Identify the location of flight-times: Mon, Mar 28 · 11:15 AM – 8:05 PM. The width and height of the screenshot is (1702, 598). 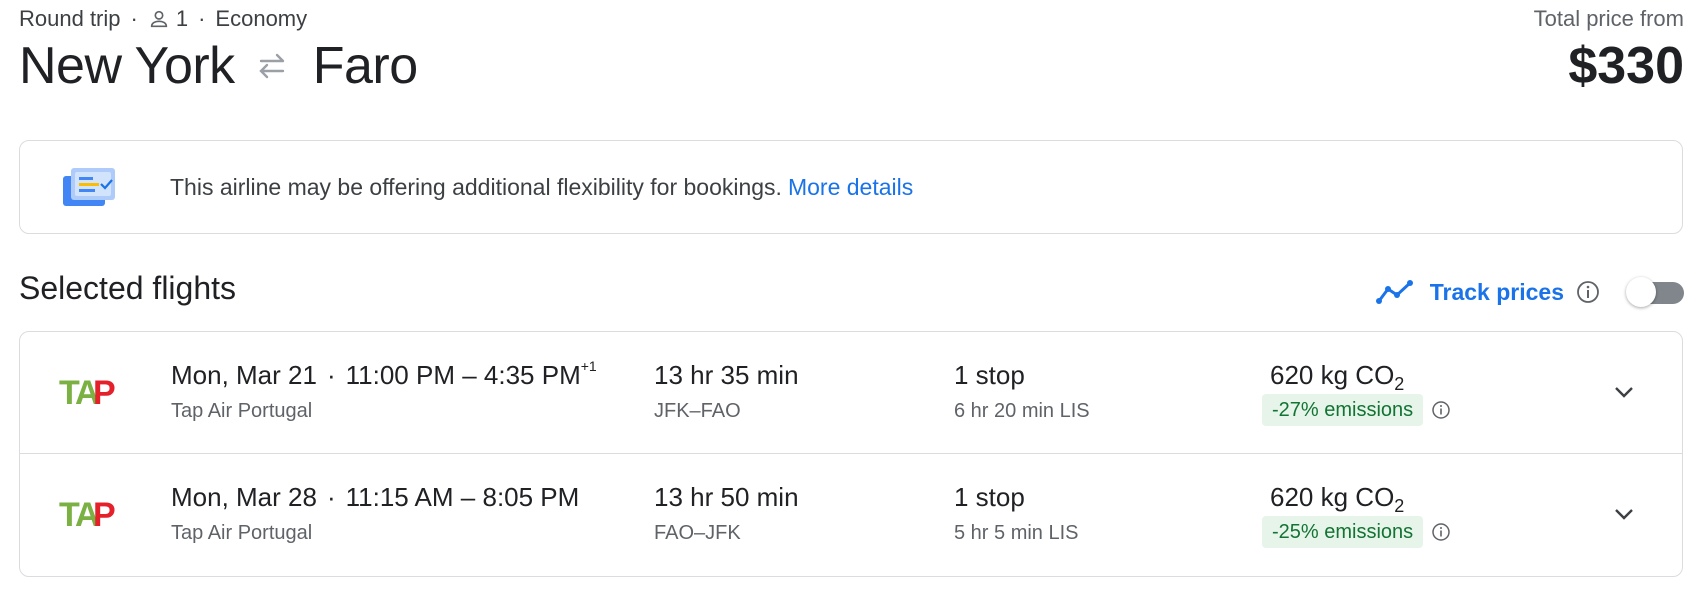
(375, 497).